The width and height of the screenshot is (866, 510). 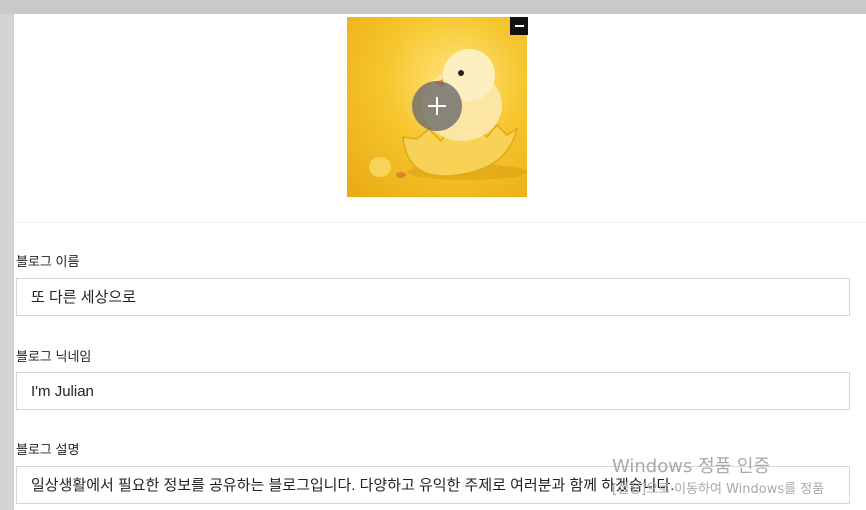 What do you see at coordinates (433, 391) in the screenshot?
I see `blog-nickname-input: I'm Julian` at bounding box center [433, 391].